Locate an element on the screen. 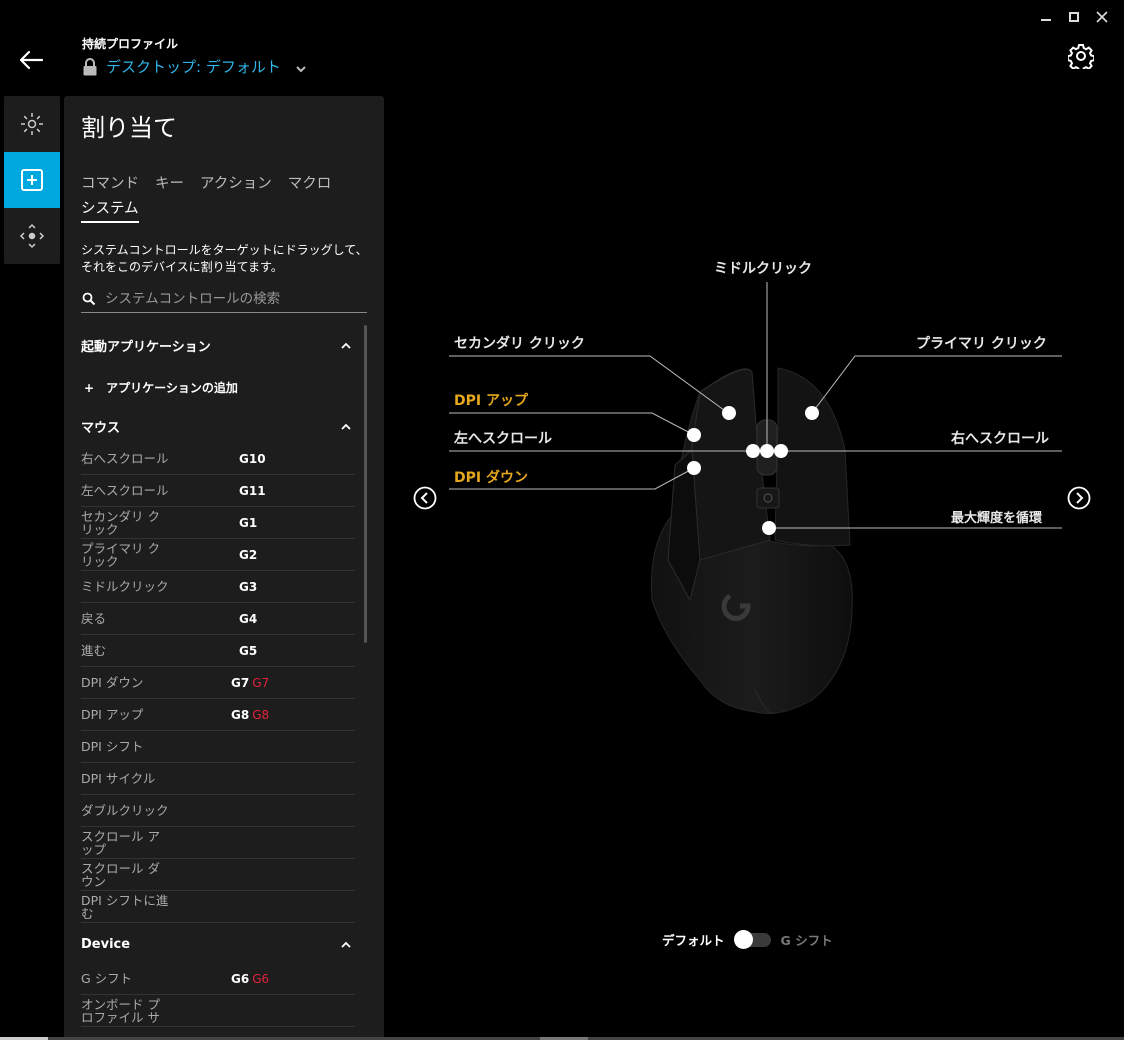 This screenshot has width=1124, height=1040. hotspot-secondary is located at coordinates (729, 413).